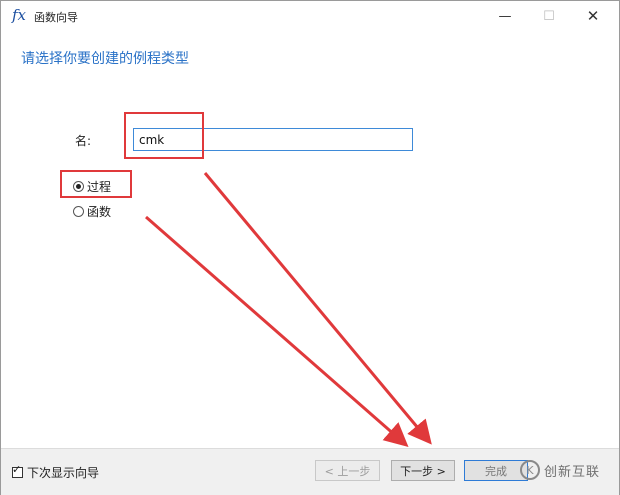 This screenshot has height=495, width=620. I want to click on check-mark-icon: ✓, so click(17, 469).